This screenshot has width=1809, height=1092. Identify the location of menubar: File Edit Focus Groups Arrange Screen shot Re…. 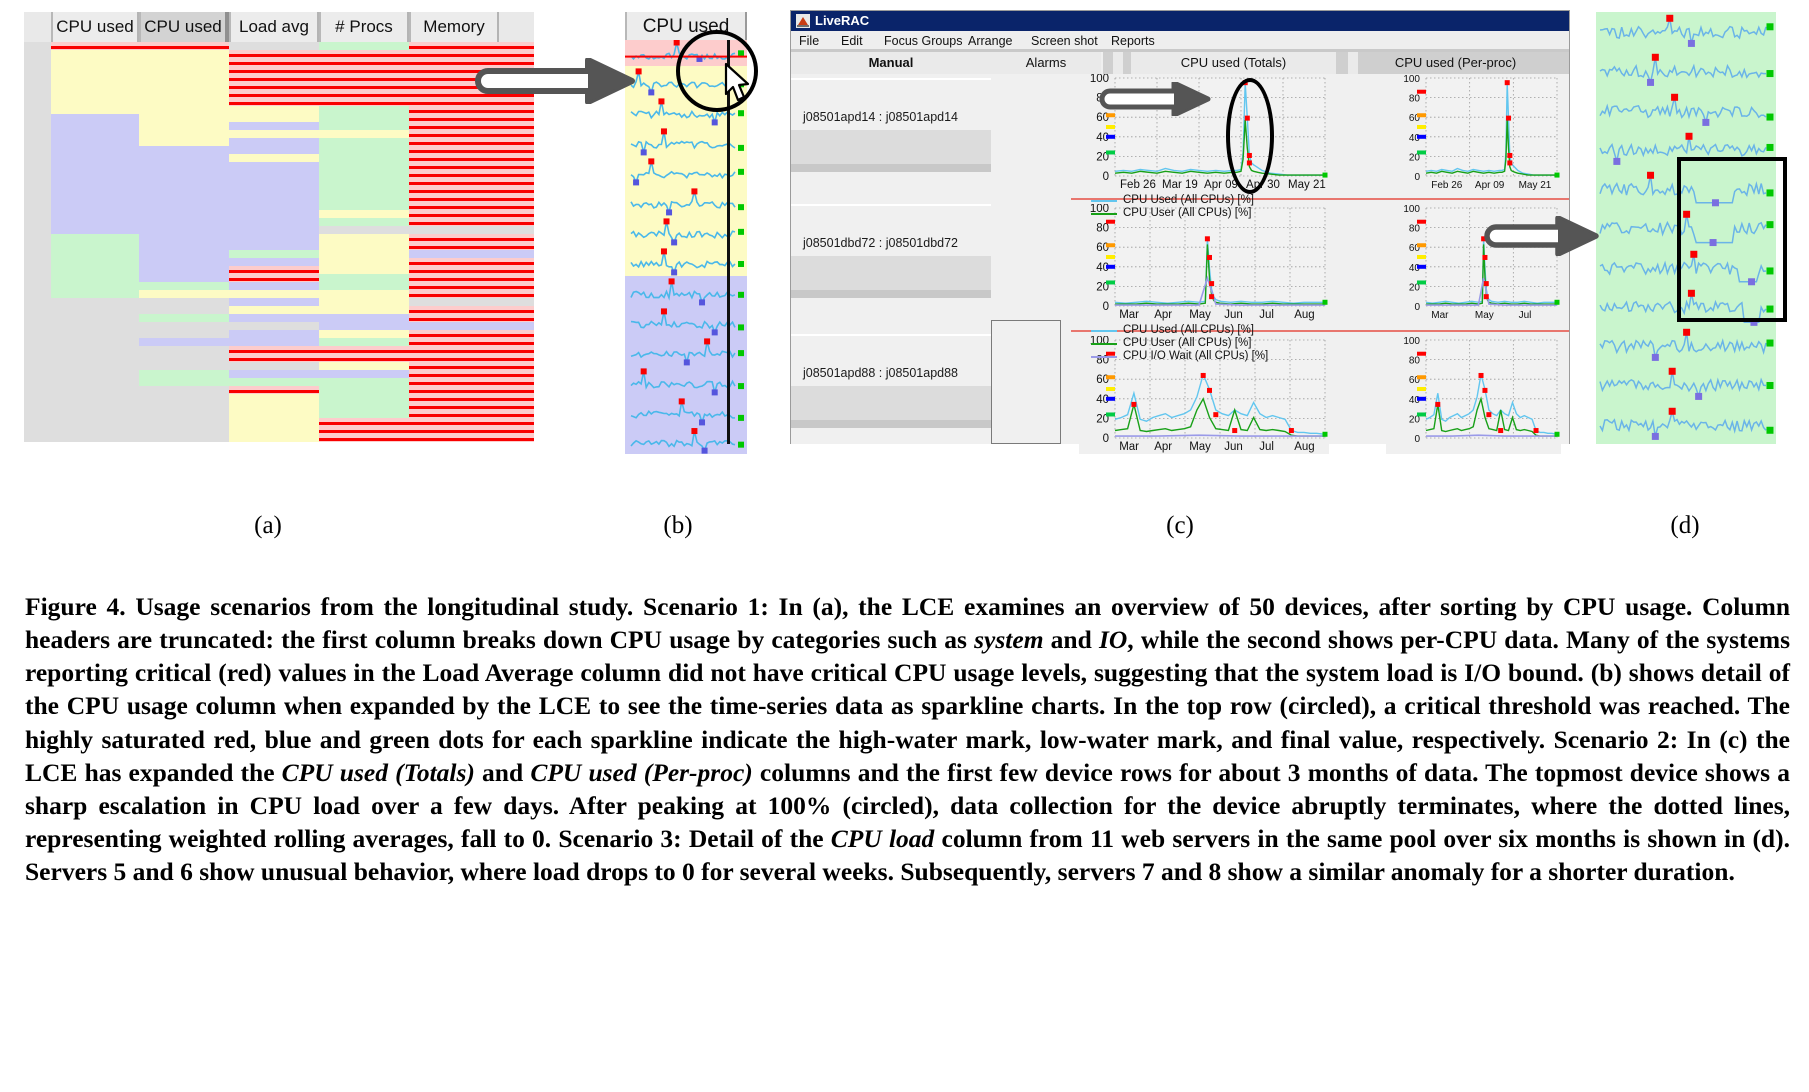
(1180, 41).